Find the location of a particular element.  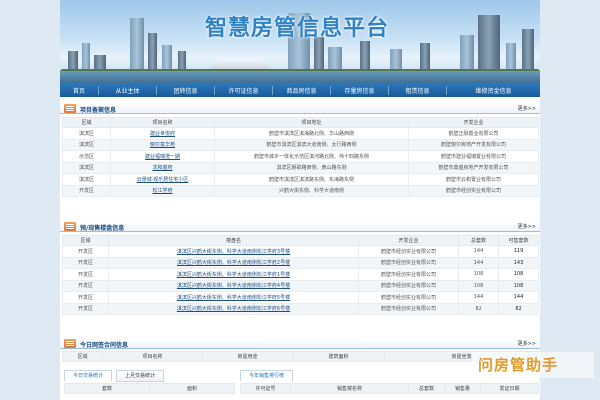

column-header: 可售套数 is located at coordinates (518, 240).